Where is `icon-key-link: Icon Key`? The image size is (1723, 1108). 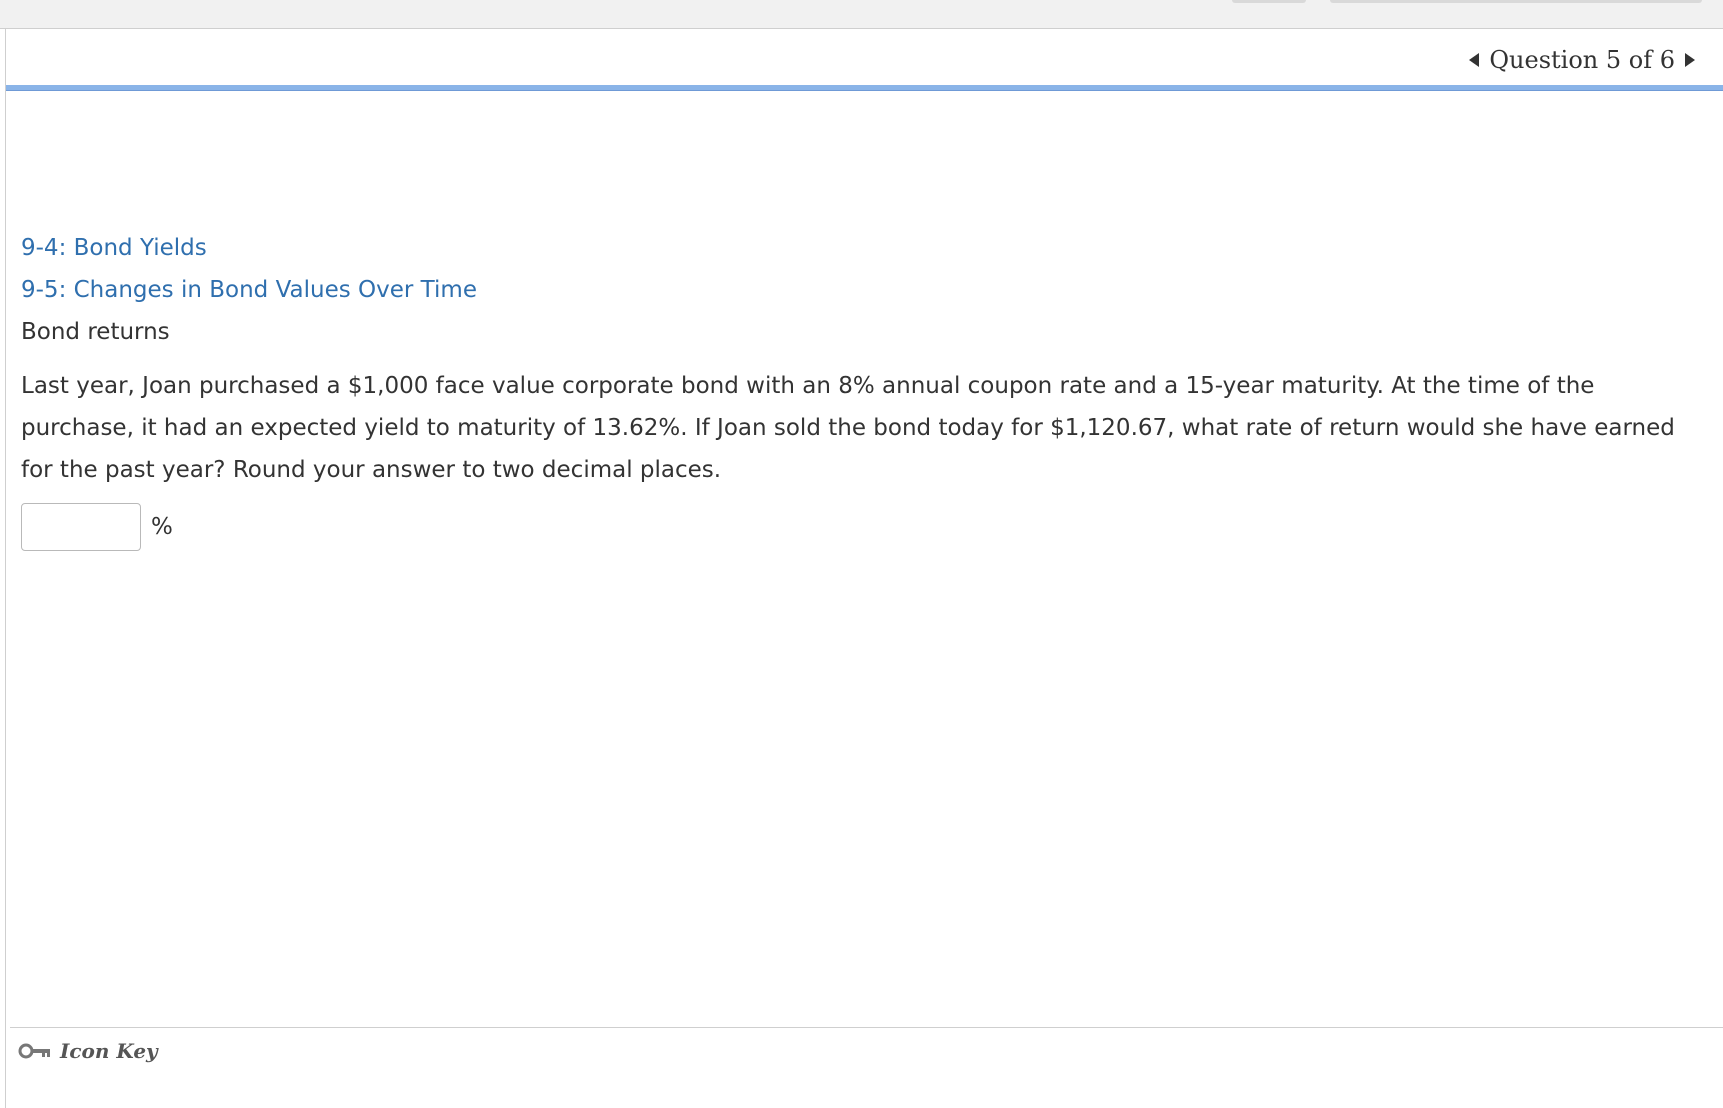 icon-key-link: Icon Key is located at coordinates (88, 1051).